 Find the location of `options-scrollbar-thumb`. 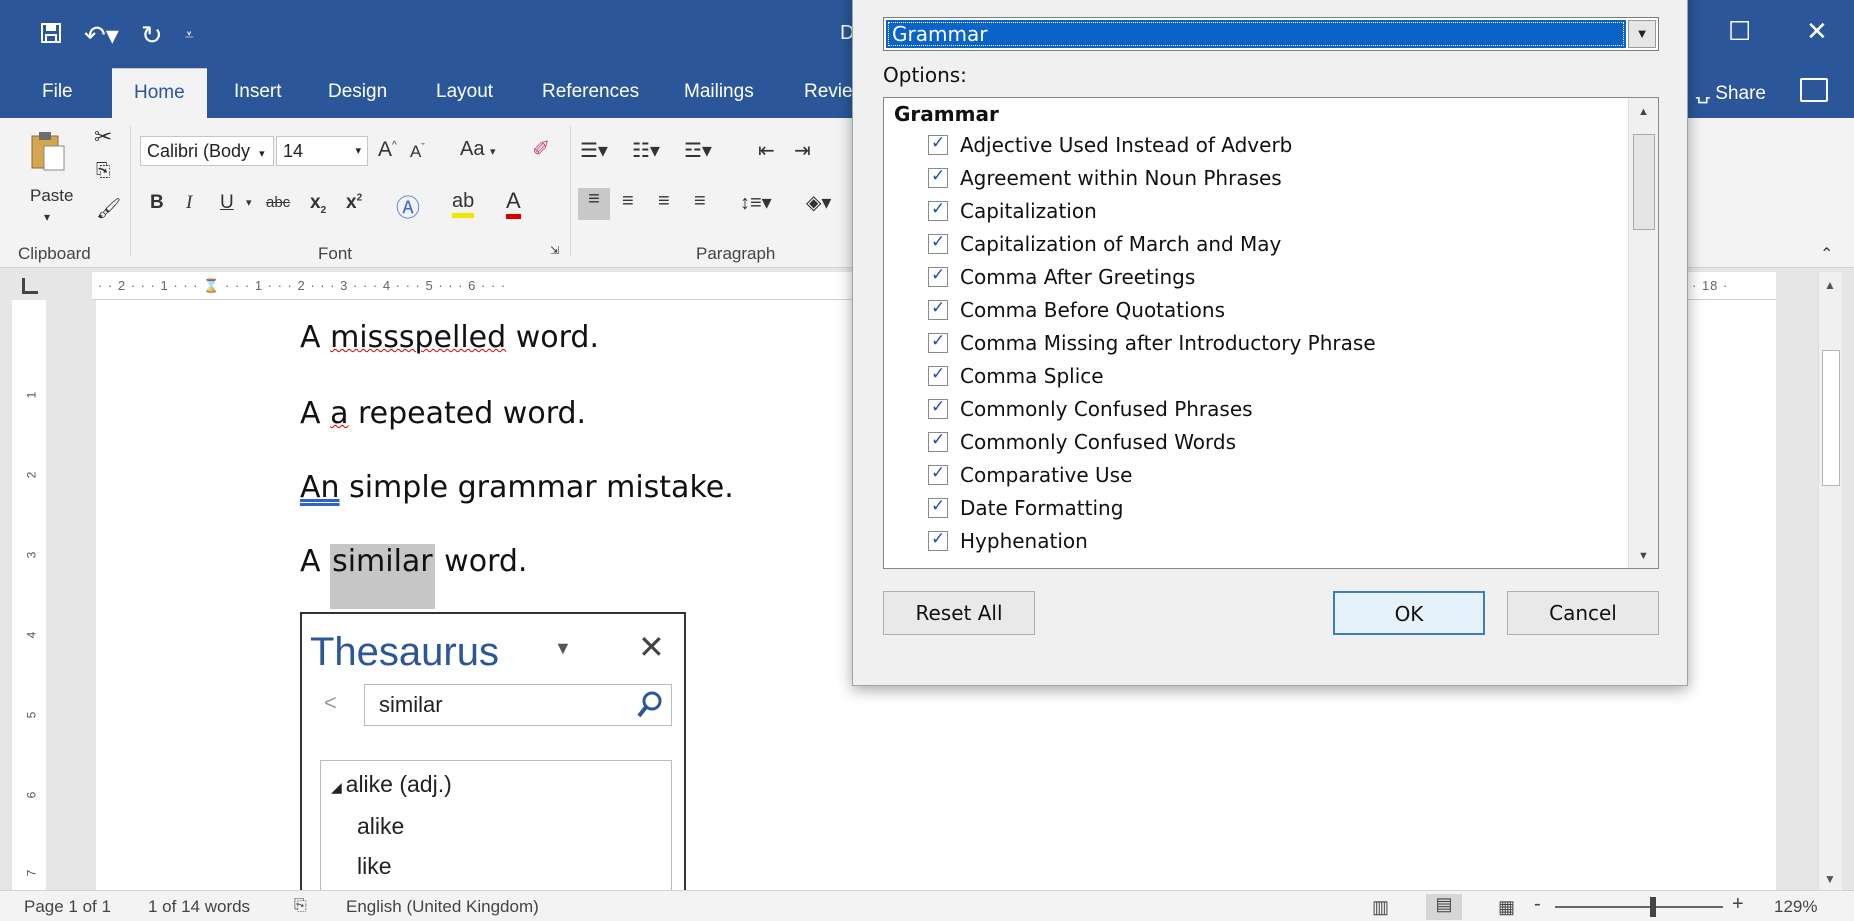

options-scrollbar-thumb is located at coordinates (1644, 182).